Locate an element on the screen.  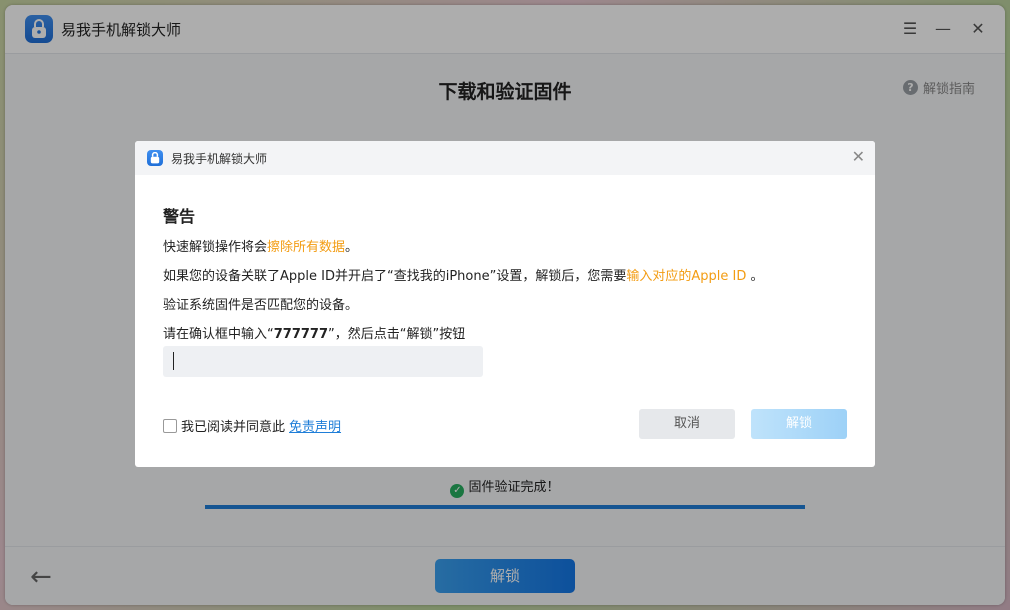
agree-checkbox is located at coordinates (170, 425).